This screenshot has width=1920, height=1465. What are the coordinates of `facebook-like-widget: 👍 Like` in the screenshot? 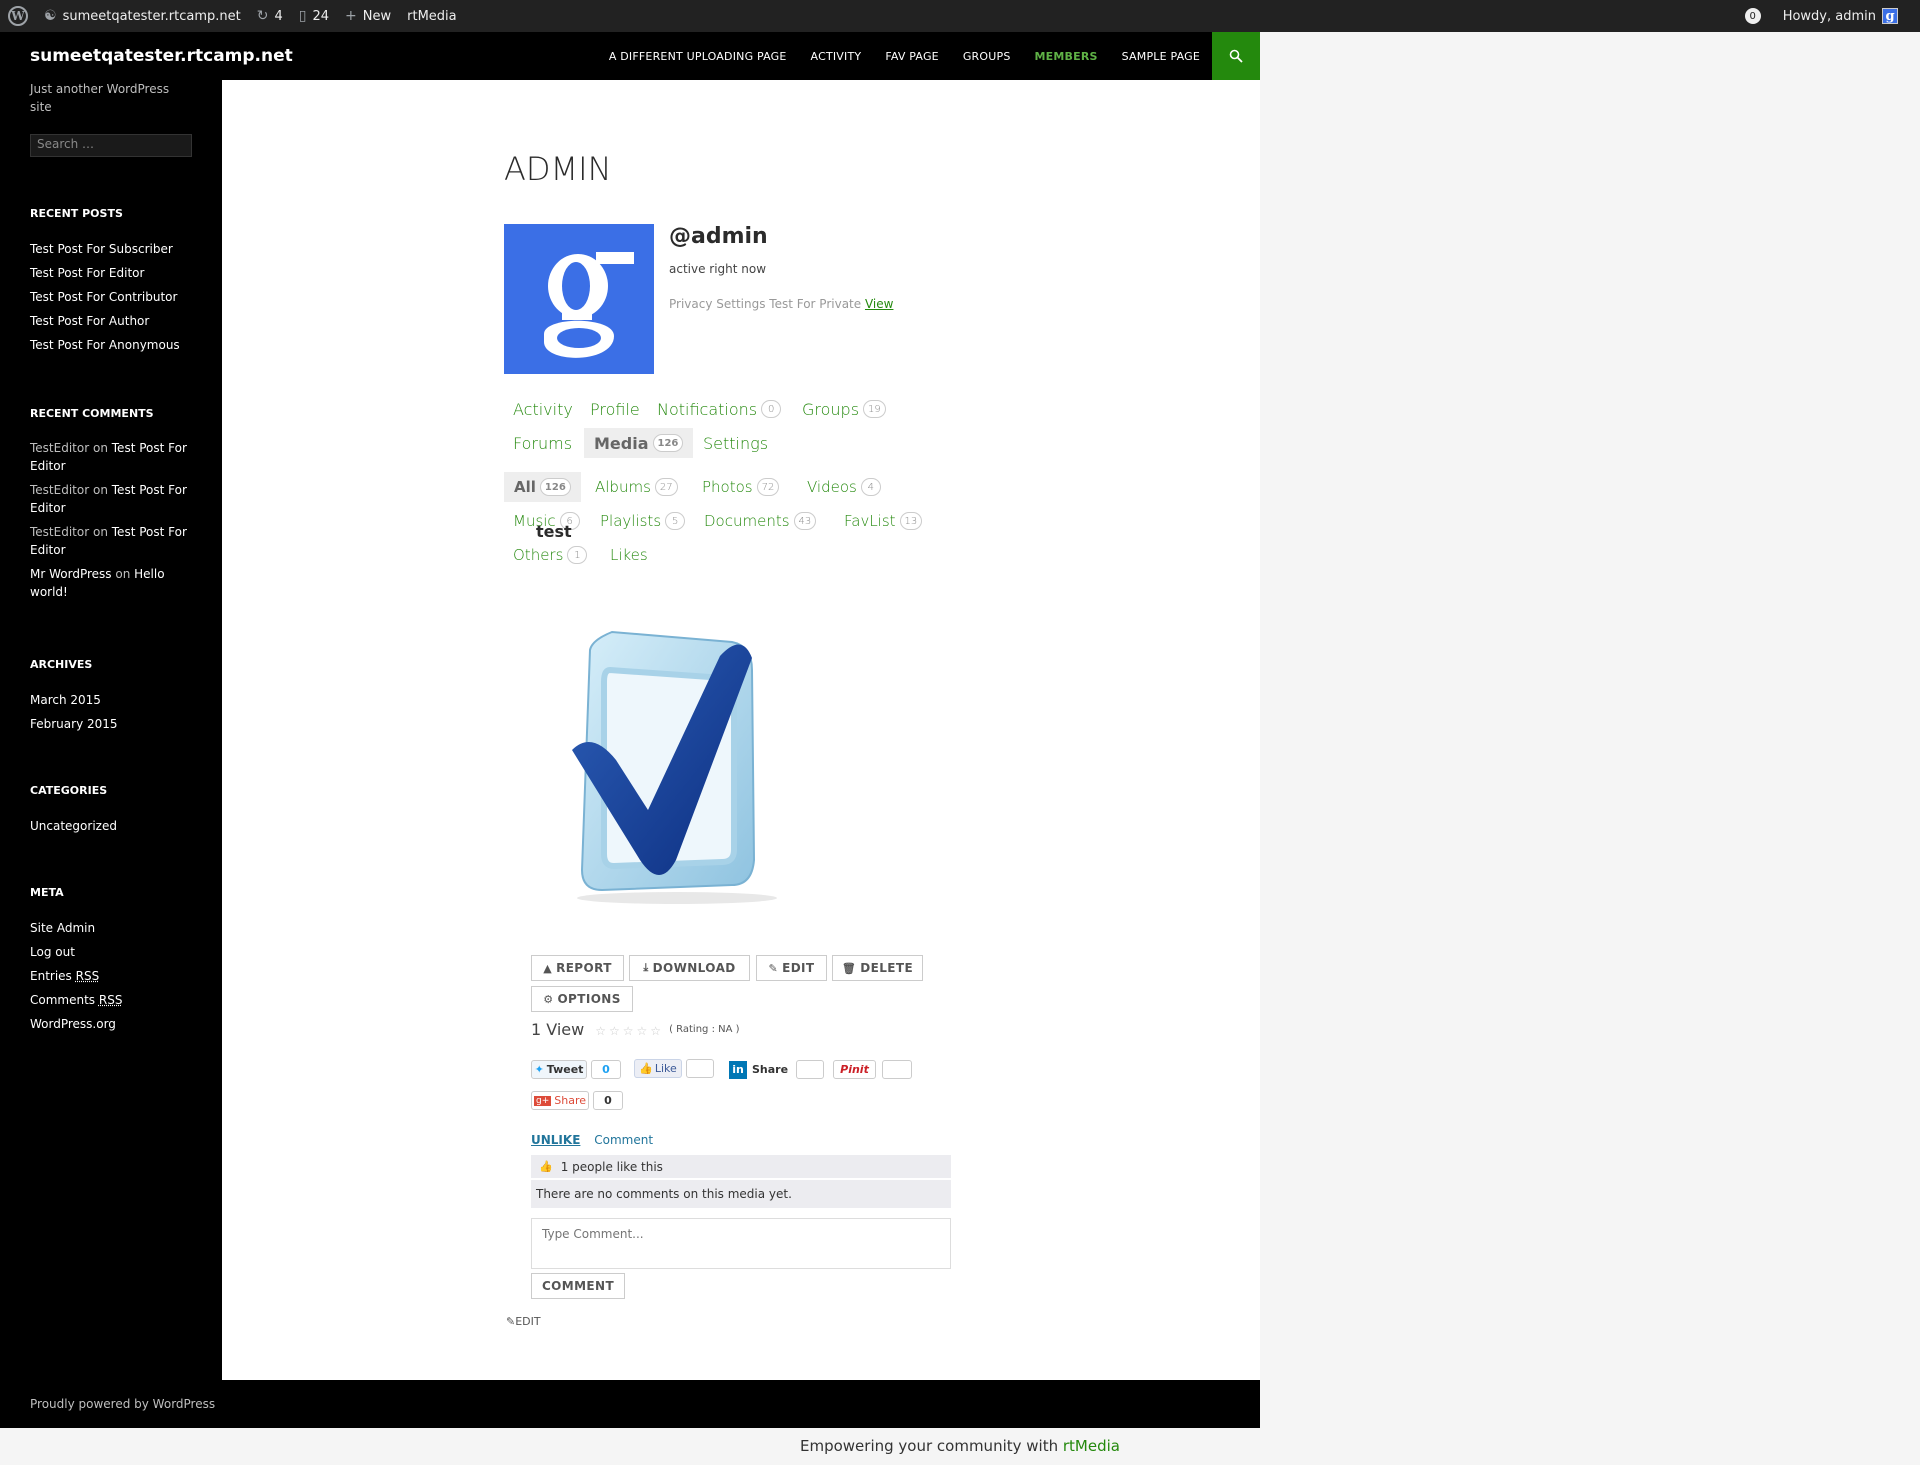 It's located at (674, 1068).